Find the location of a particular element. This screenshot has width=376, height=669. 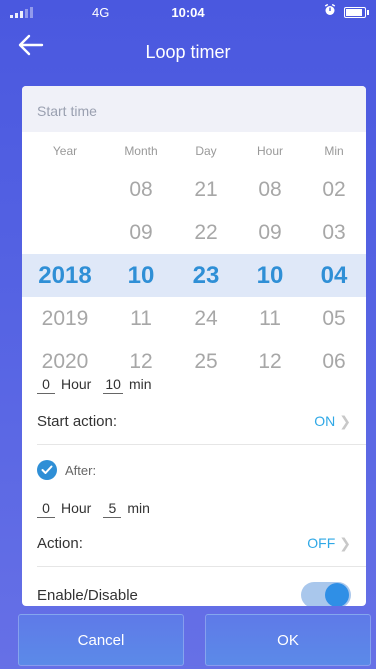

after-hour-input: 0 is located at coordinates (46, 509).